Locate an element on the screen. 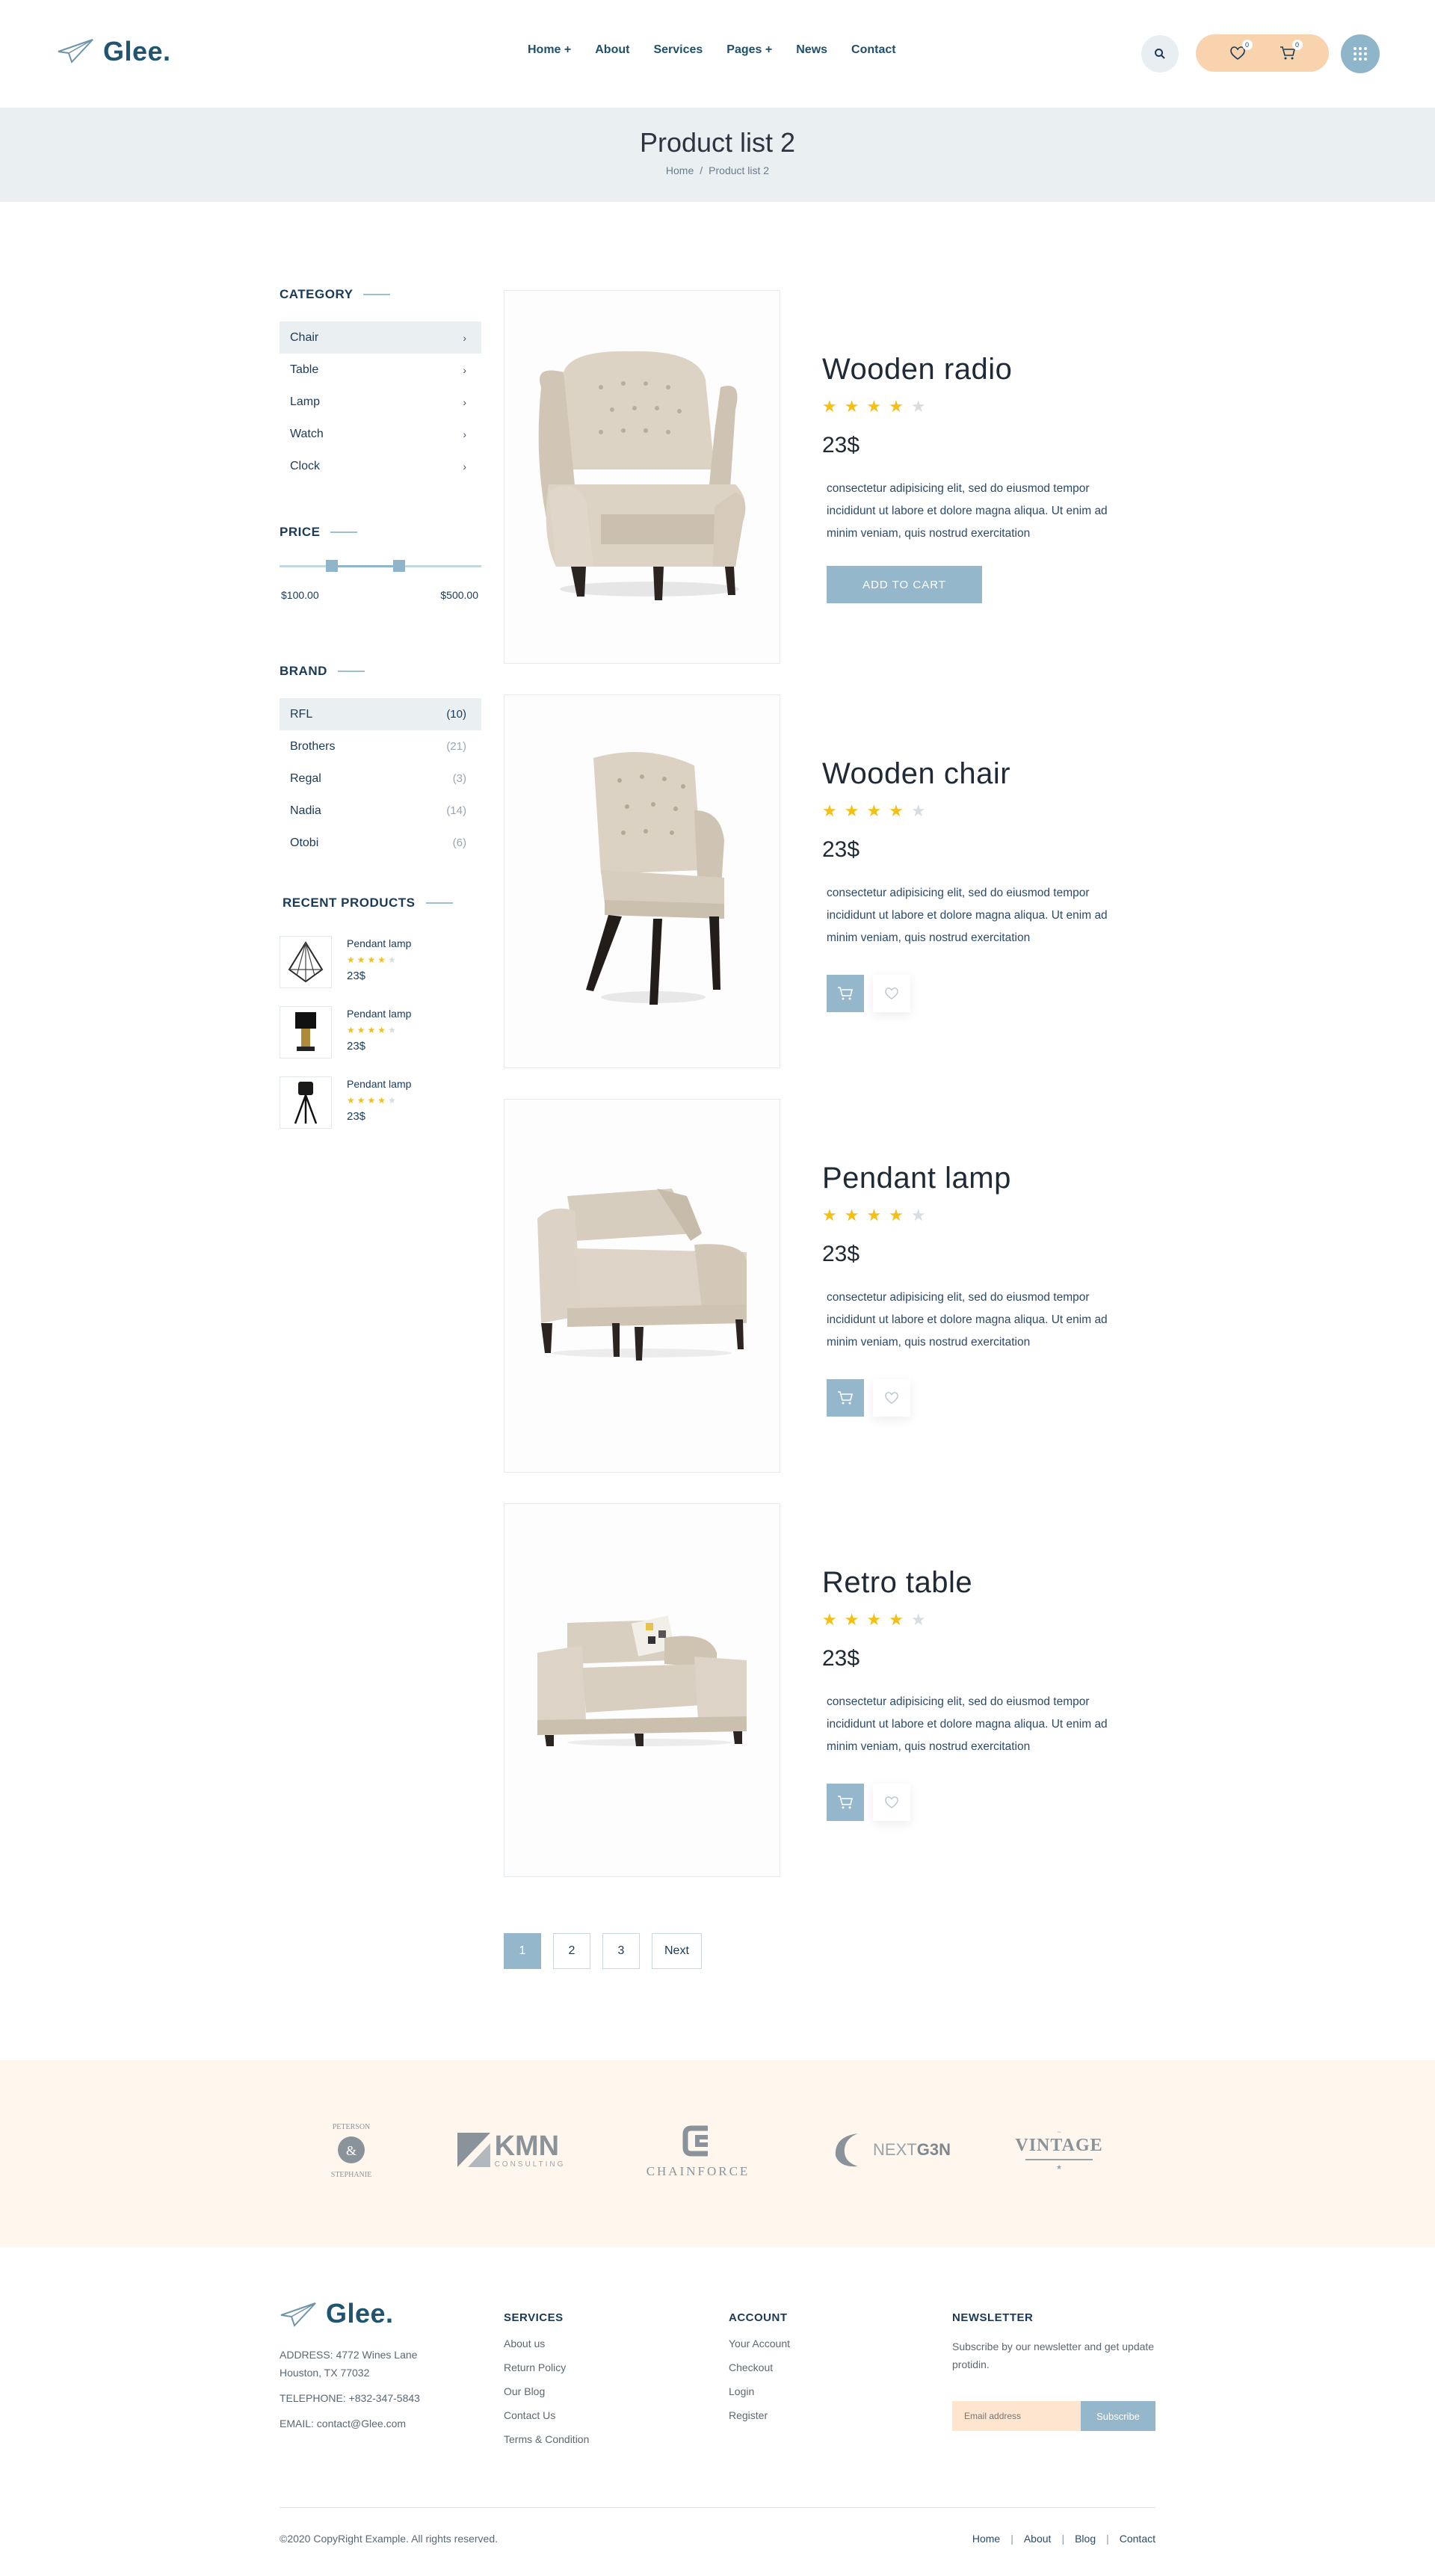 The width and height of the screenshot is (1435, 2576). subscribe-button: Subscribe is located at coordinates (1118, 2416).